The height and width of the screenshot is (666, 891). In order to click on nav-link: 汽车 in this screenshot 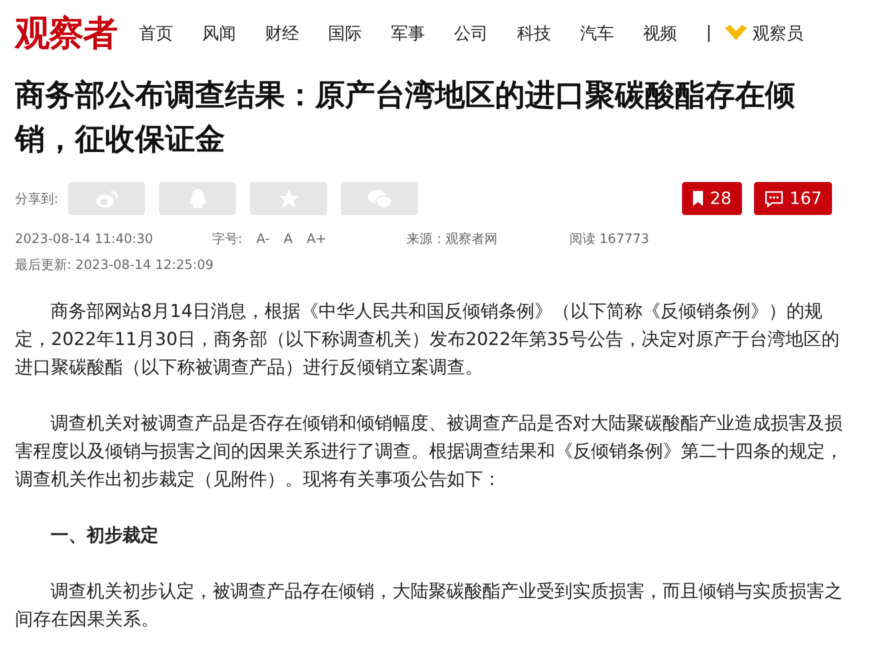, I will do `click(597, 33)`.